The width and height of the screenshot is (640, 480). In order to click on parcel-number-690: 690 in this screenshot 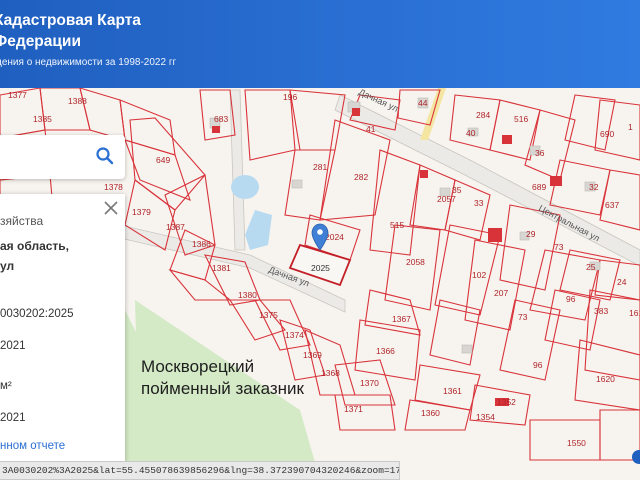, I will do `click(607, 134)`.